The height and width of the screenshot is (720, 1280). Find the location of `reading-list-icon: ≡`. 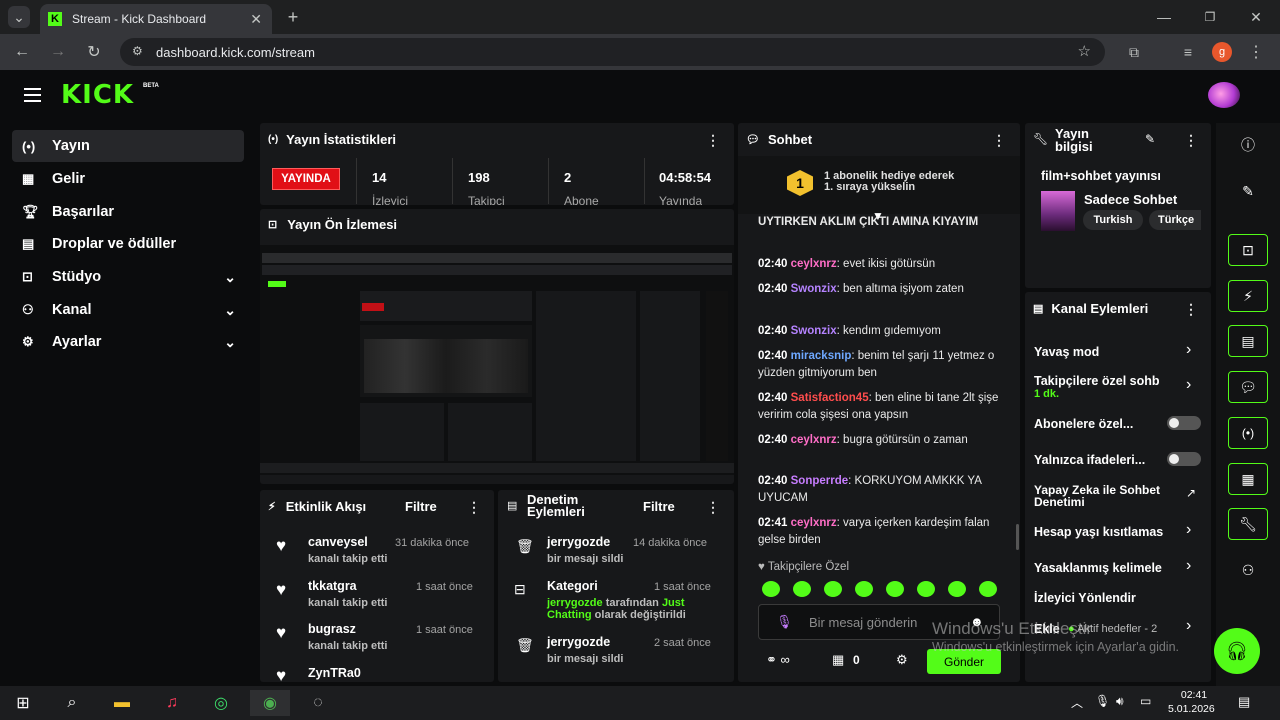

reading-list-icon: ≡ is located at coordinates (1188, 52).